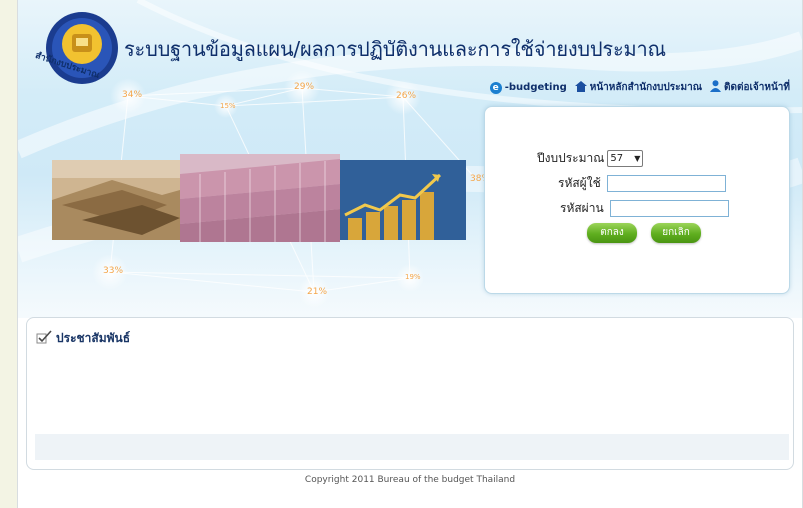  What do you see at coordinates (669, 208) in the screenshot?
I see `password-input` at bounding box center [669, 208].